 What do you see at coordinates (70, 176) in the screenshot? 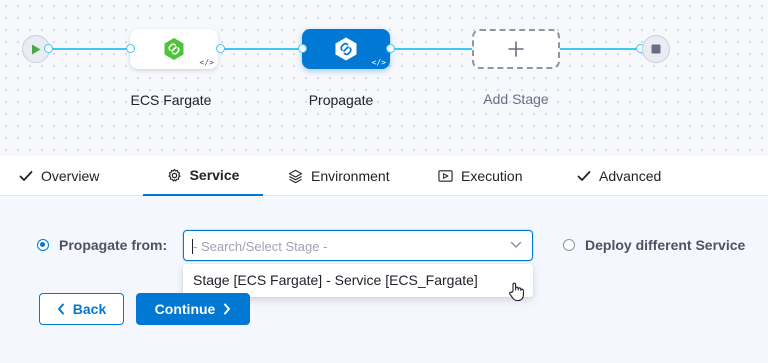
I see `tab-label: Overview` at bounding box center [70, 176].